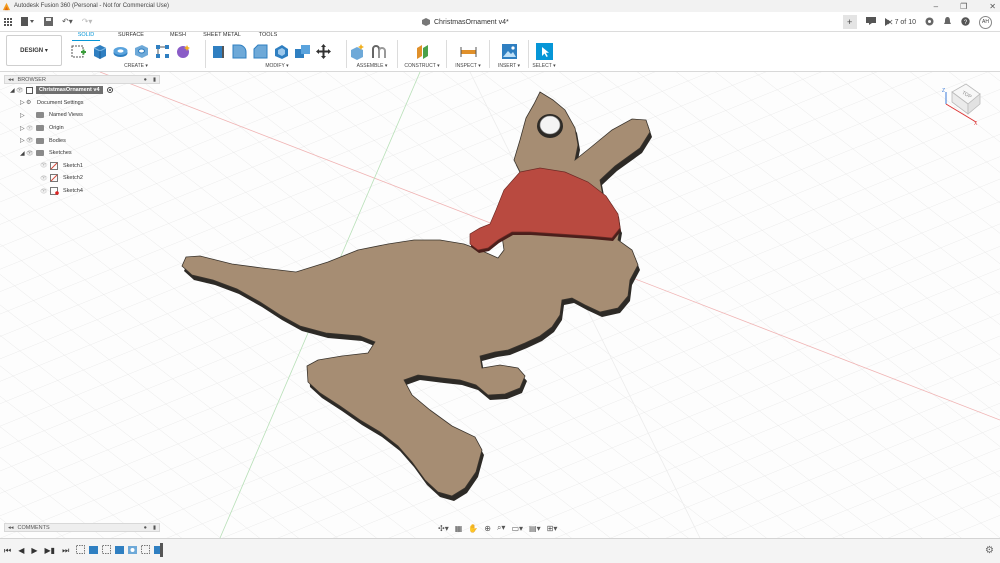 This screenshot has width=1000, height=563. What do you see at coordinates (82, 191) in the screenshot?
I see `browser-item-sketch4: 👁 Sketch4` at bounding box center [82, 191].